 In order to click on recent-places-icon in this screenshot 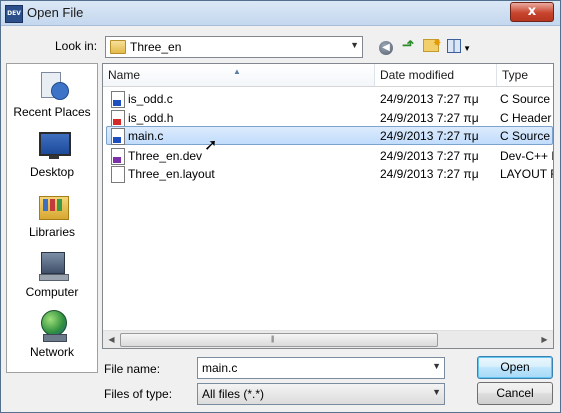, I will do `click(53, 85)`.